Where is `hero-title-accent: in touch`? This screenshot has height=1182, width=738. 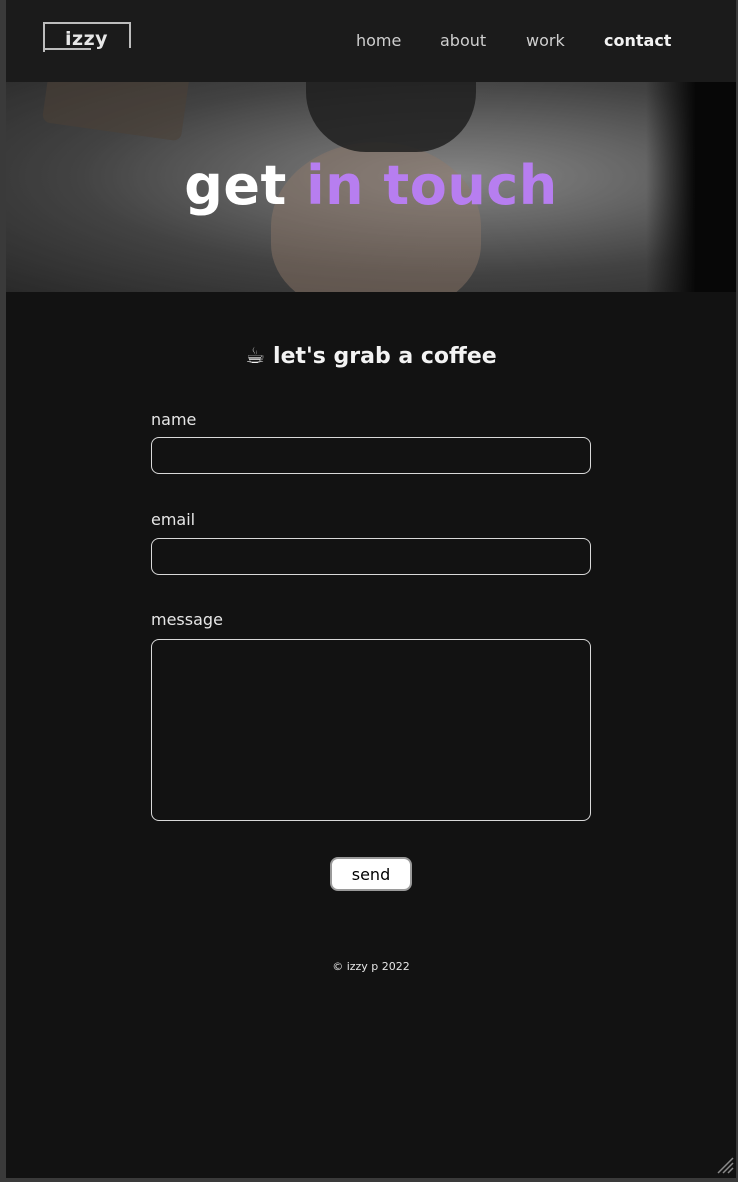
hero-title-accent: in touch is located at coordinates (432, 185).